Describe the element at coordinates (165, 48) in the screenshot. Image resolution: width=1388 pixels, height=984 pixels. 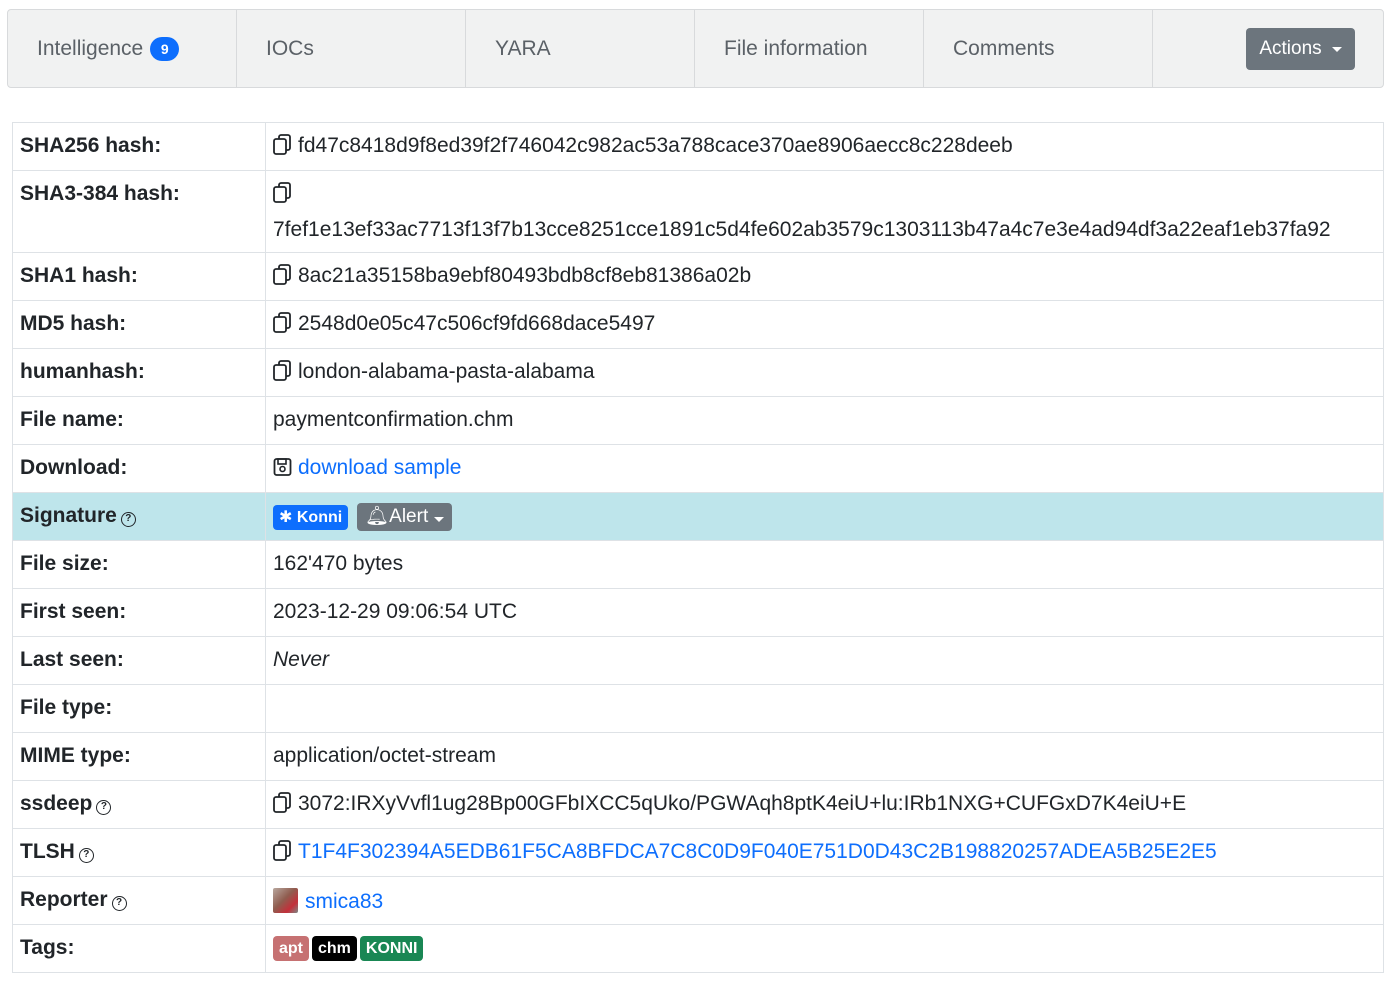
I see `intelligence-count-badge: 9` at that location.